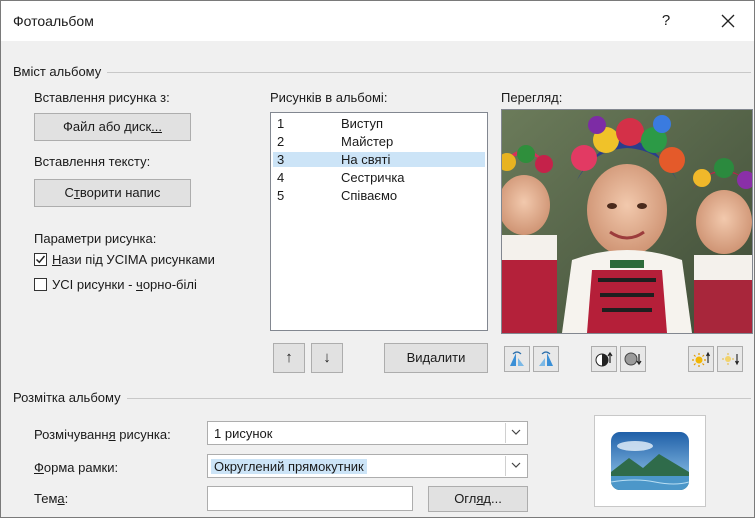 This screenshot has width=755, height=518. I want to click on list-item: 2 Майстер, so click(379, 141).